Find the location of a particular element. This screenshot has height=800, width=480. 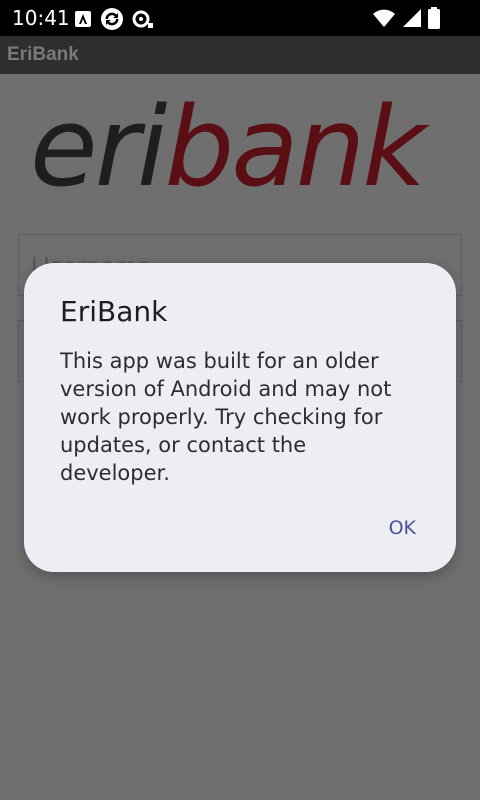

android-auto-icon is located at coordinates (83, 21).